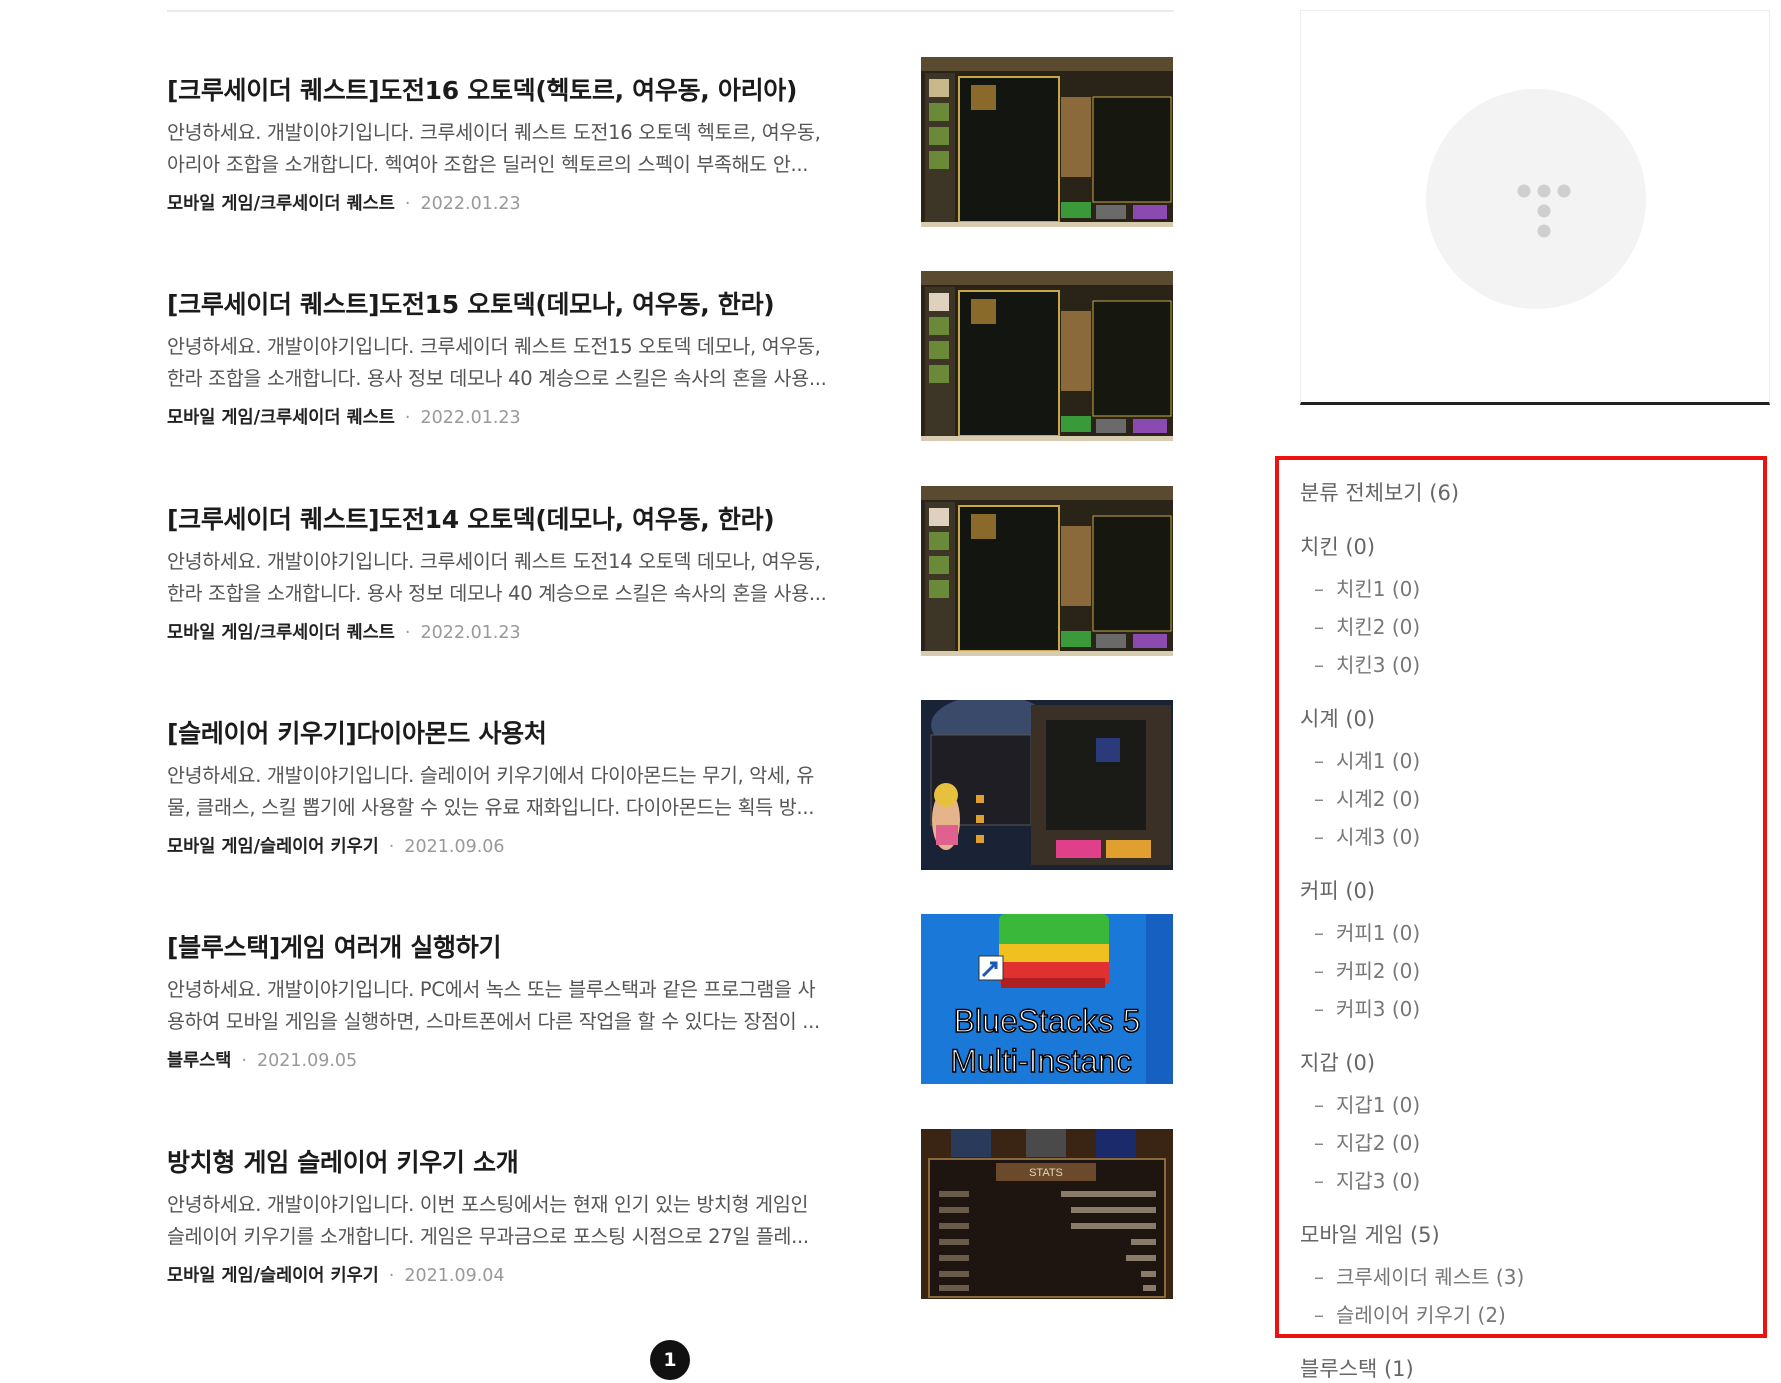 Image resolution: width=1781 pixels, height=1383 pixels. I want to click on category-label: 모바일 게임 (5), so click(1370, 1235).